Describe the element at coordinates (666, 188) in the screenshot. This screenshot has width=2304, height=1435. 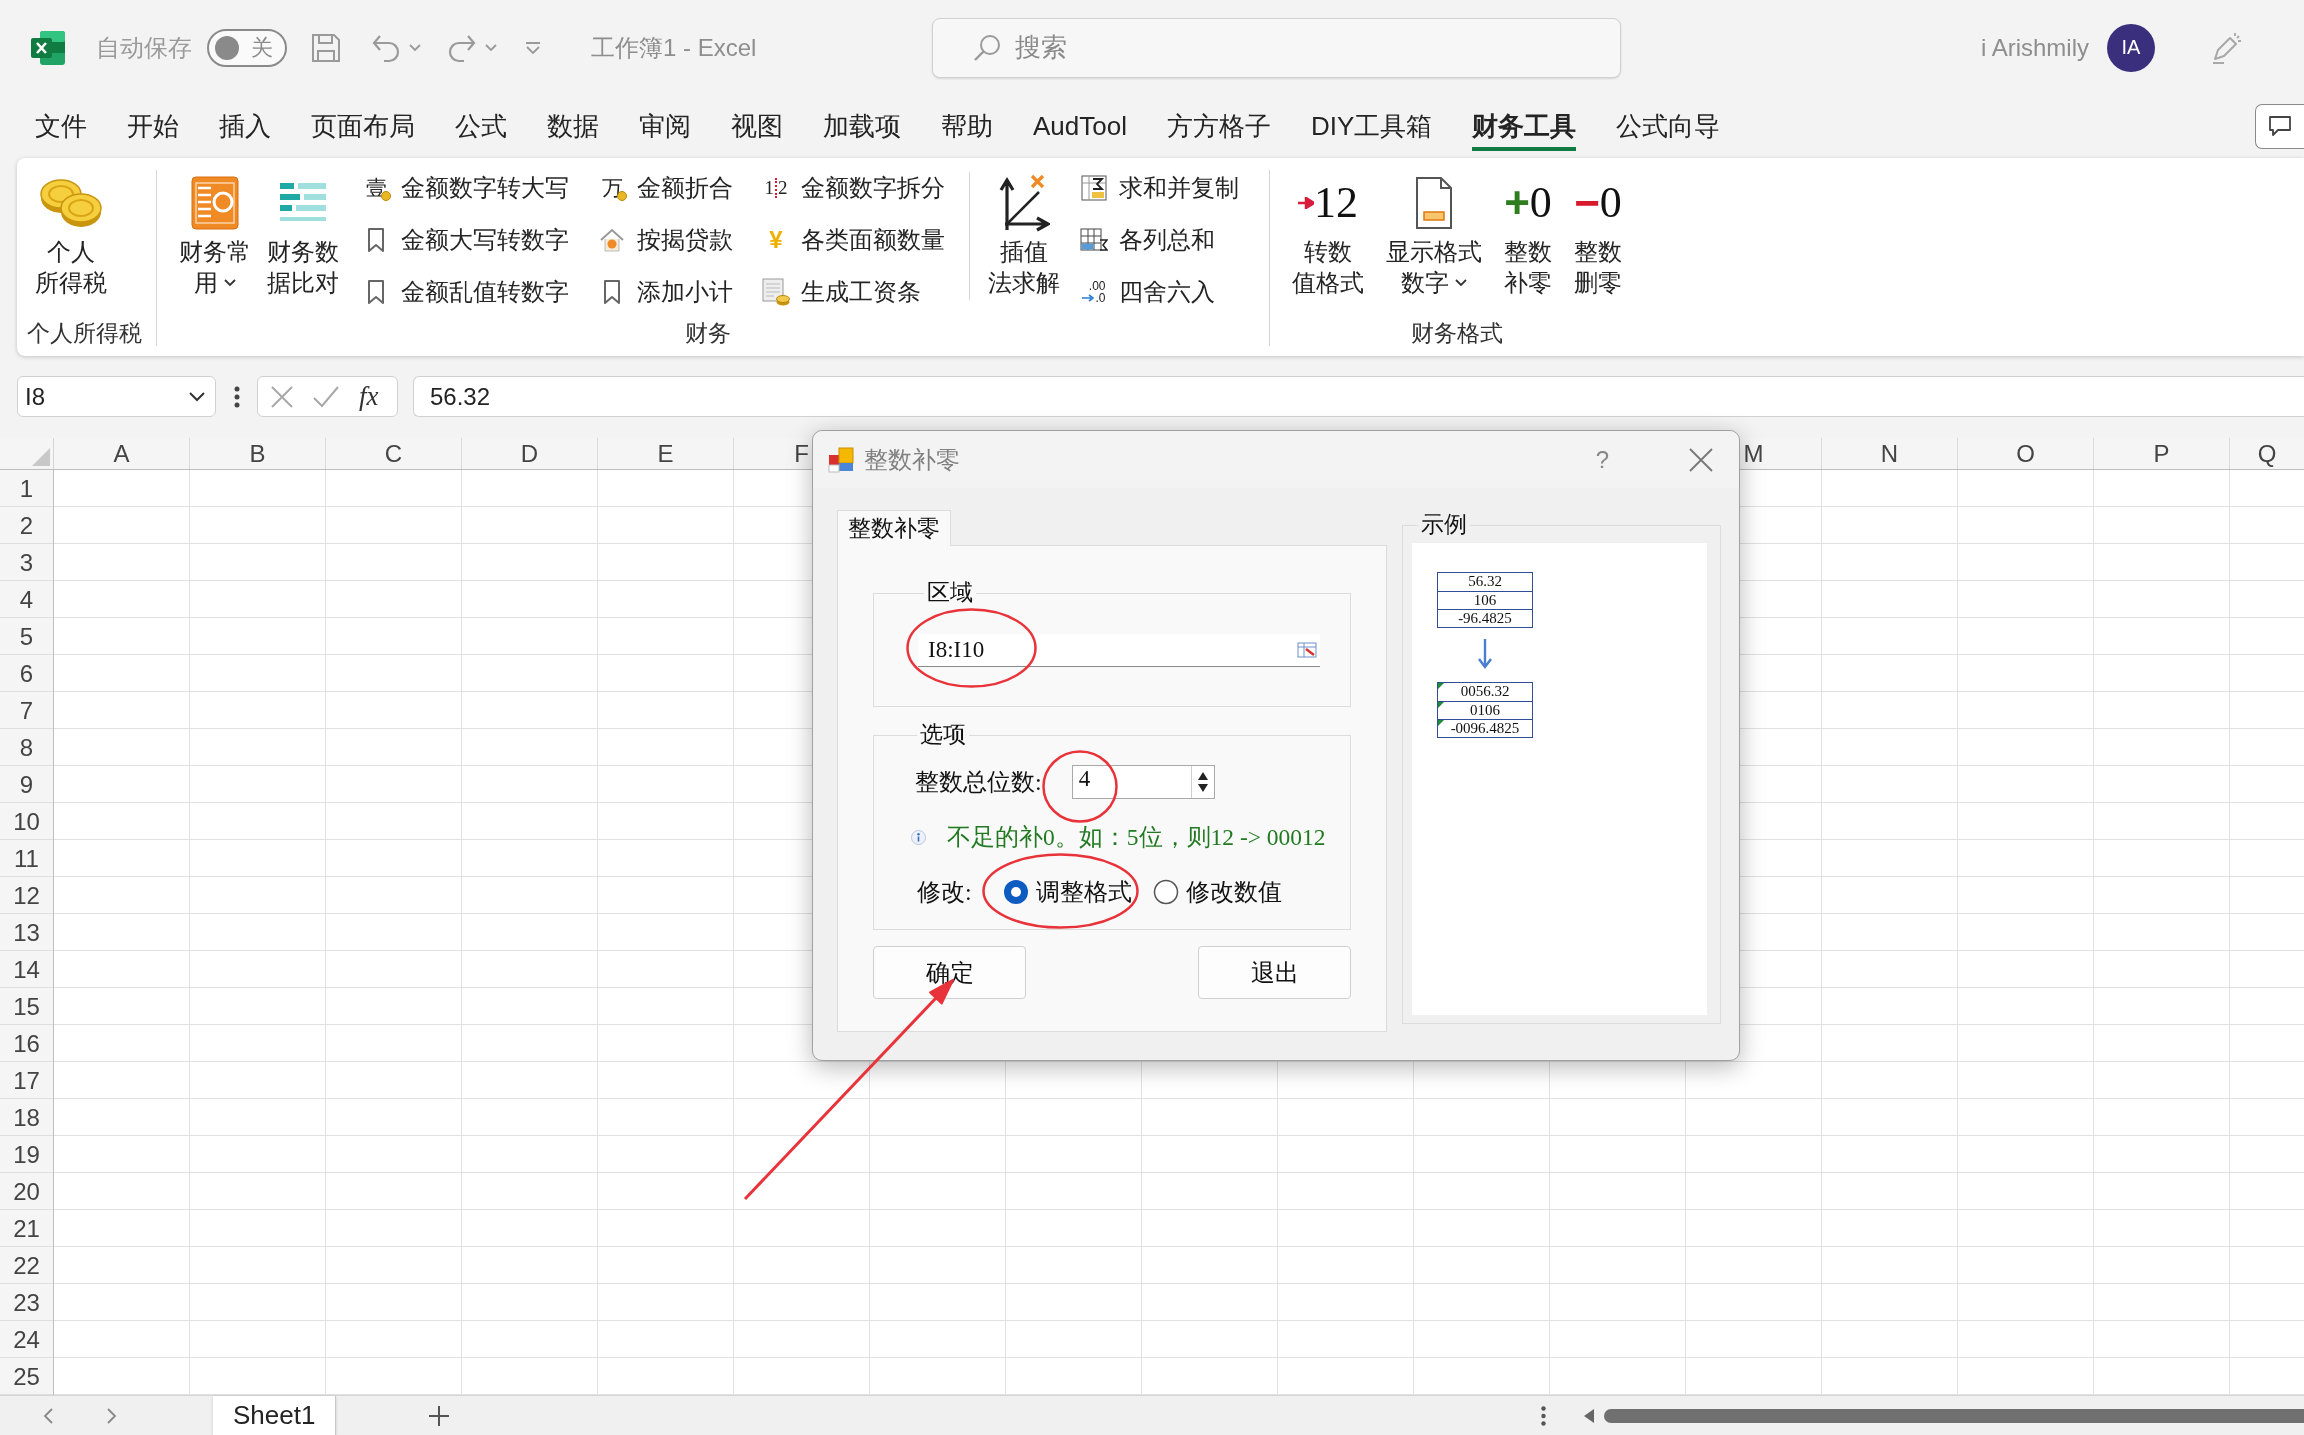
I see `ribbon-button: 万 金额折合` at that location.